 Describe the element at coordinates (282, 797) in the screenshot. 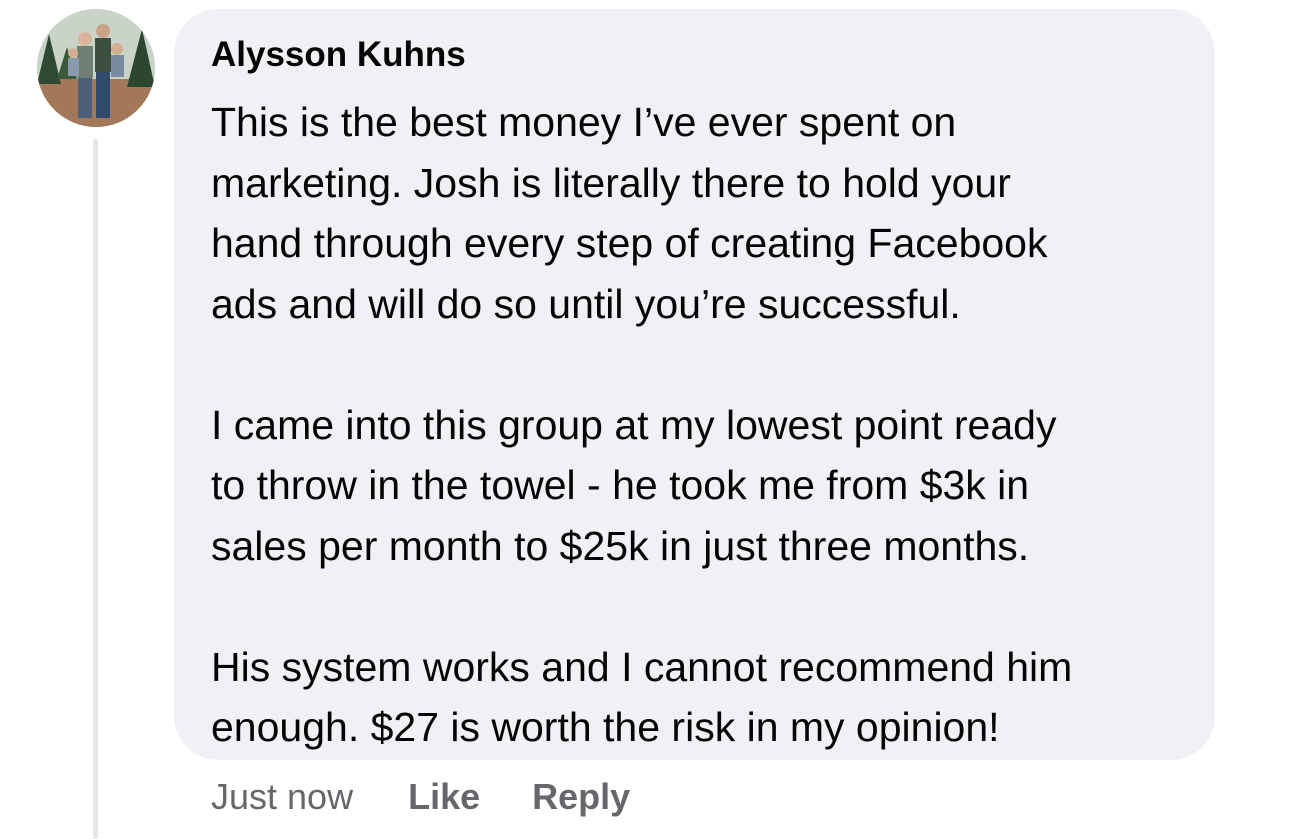

I see `timestamp: Just now` at that location.